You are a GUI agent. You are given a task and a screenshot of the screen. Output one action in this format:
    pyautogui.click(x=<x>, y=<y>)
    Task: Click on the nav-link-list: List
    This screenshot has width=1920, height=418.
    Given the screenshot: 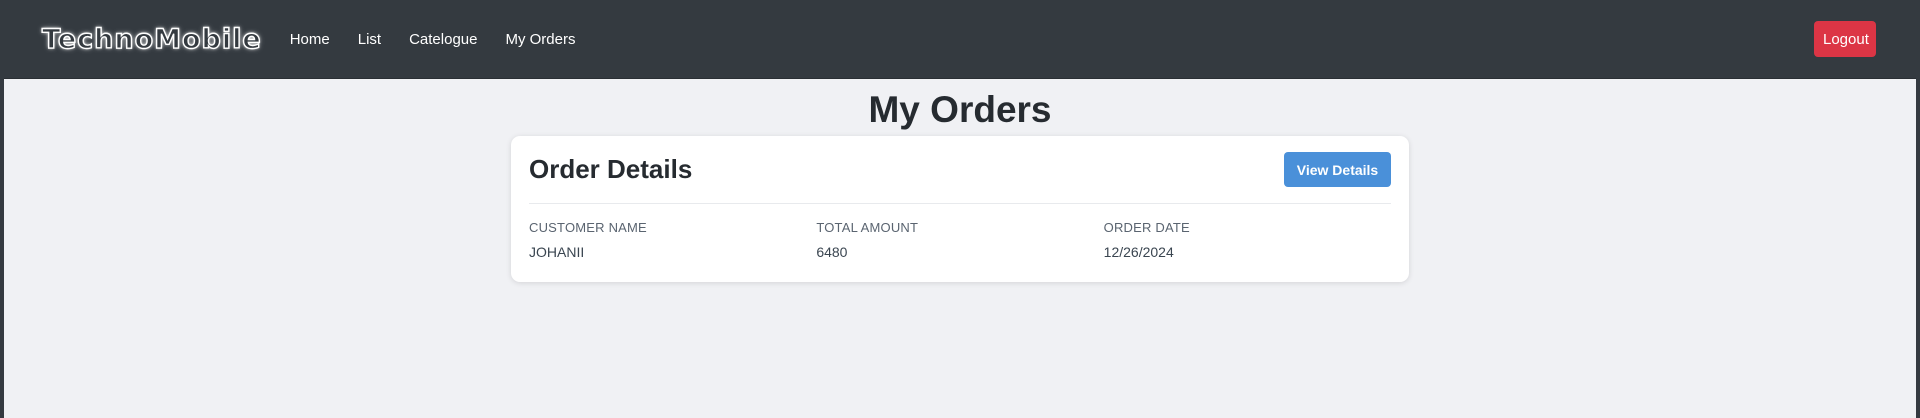 What is the action you would take?
    pyautogui.click(x=369, y=39)
    